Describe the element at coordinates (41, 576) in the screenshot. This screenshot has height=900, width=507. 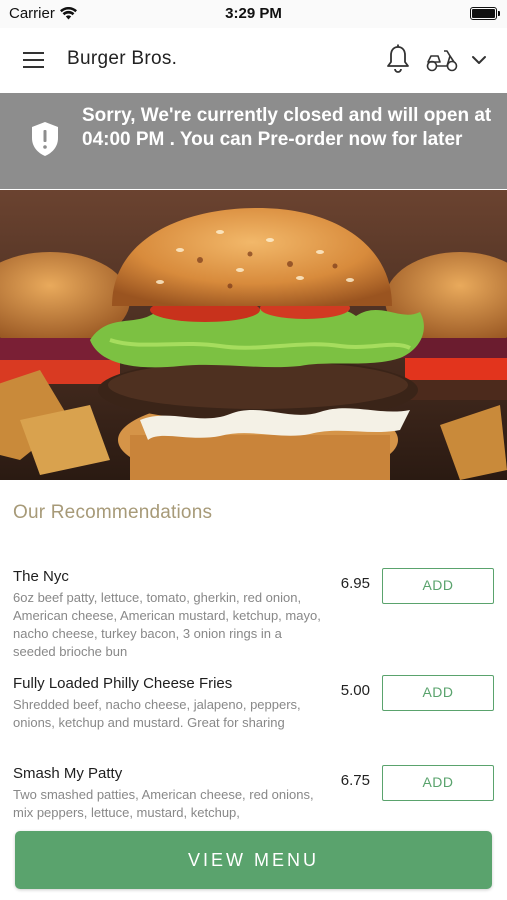
I see `item-name: The Nyc` at that location.